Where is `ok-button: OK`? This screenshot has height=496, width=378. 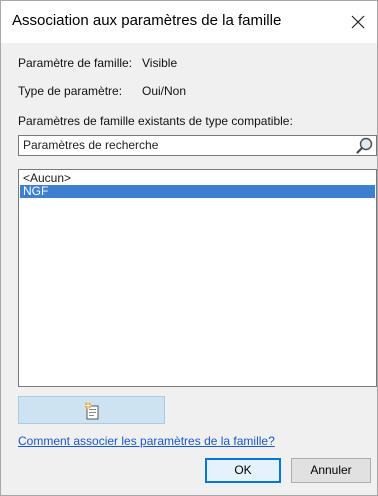
ok-button: OK is located at coordinates (243, 470).